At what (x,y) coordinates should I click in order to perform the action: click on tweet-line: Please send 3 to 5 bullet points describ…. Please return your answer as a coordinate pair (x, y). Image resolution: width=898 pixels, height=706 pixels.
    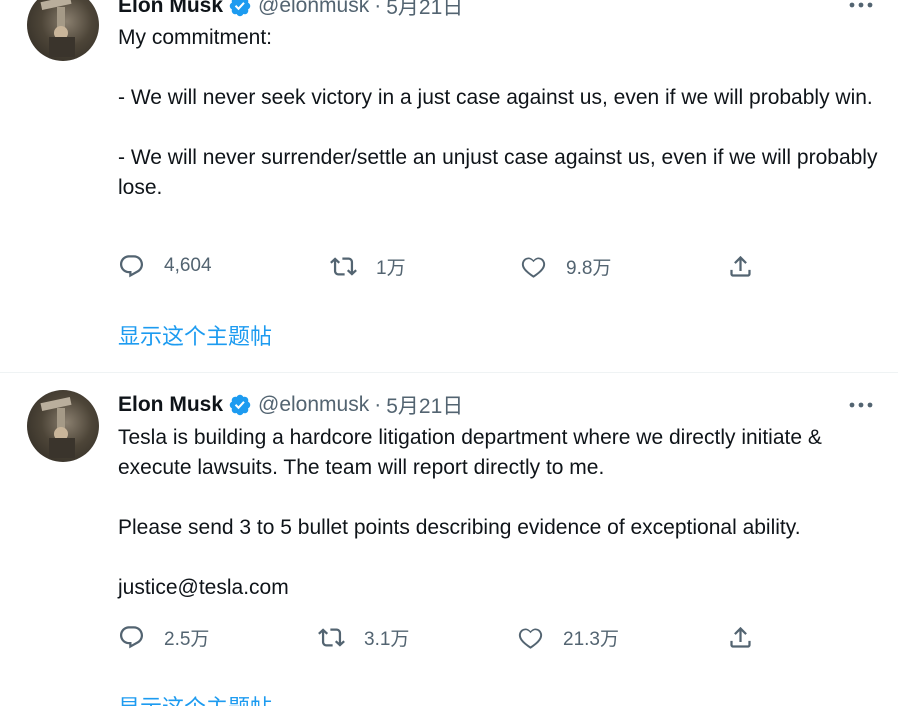
    Looking at the image, I should click on (459, 527).